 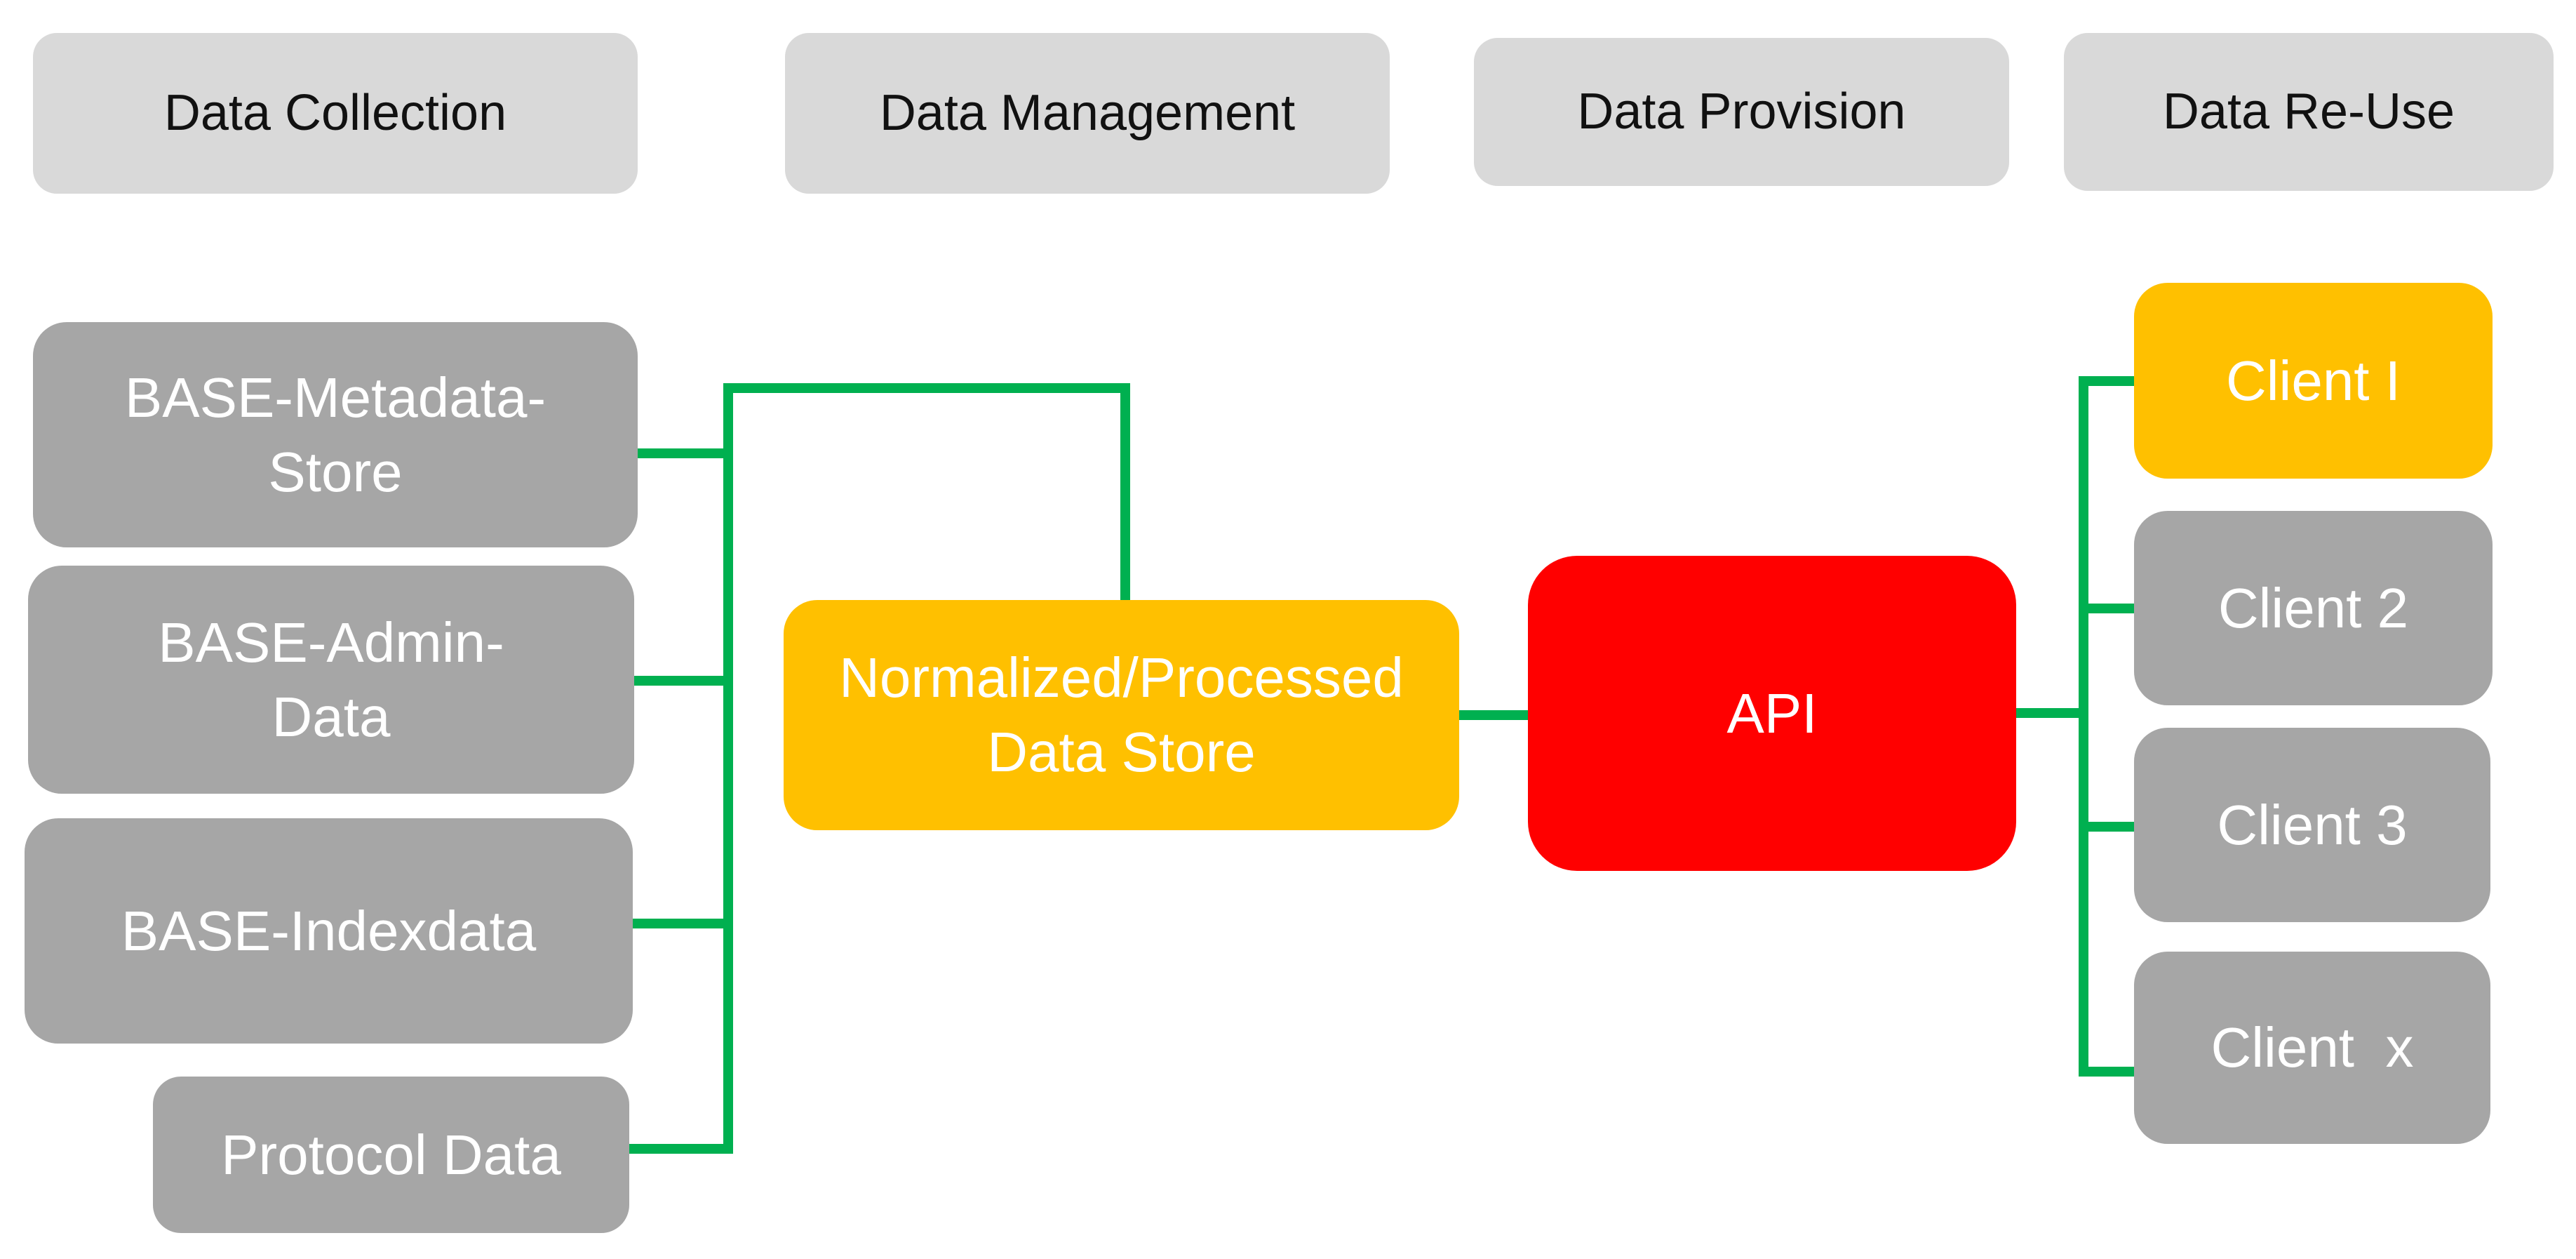 I want to click on phase-label: Data Provision, so click(x=1741, y=111).